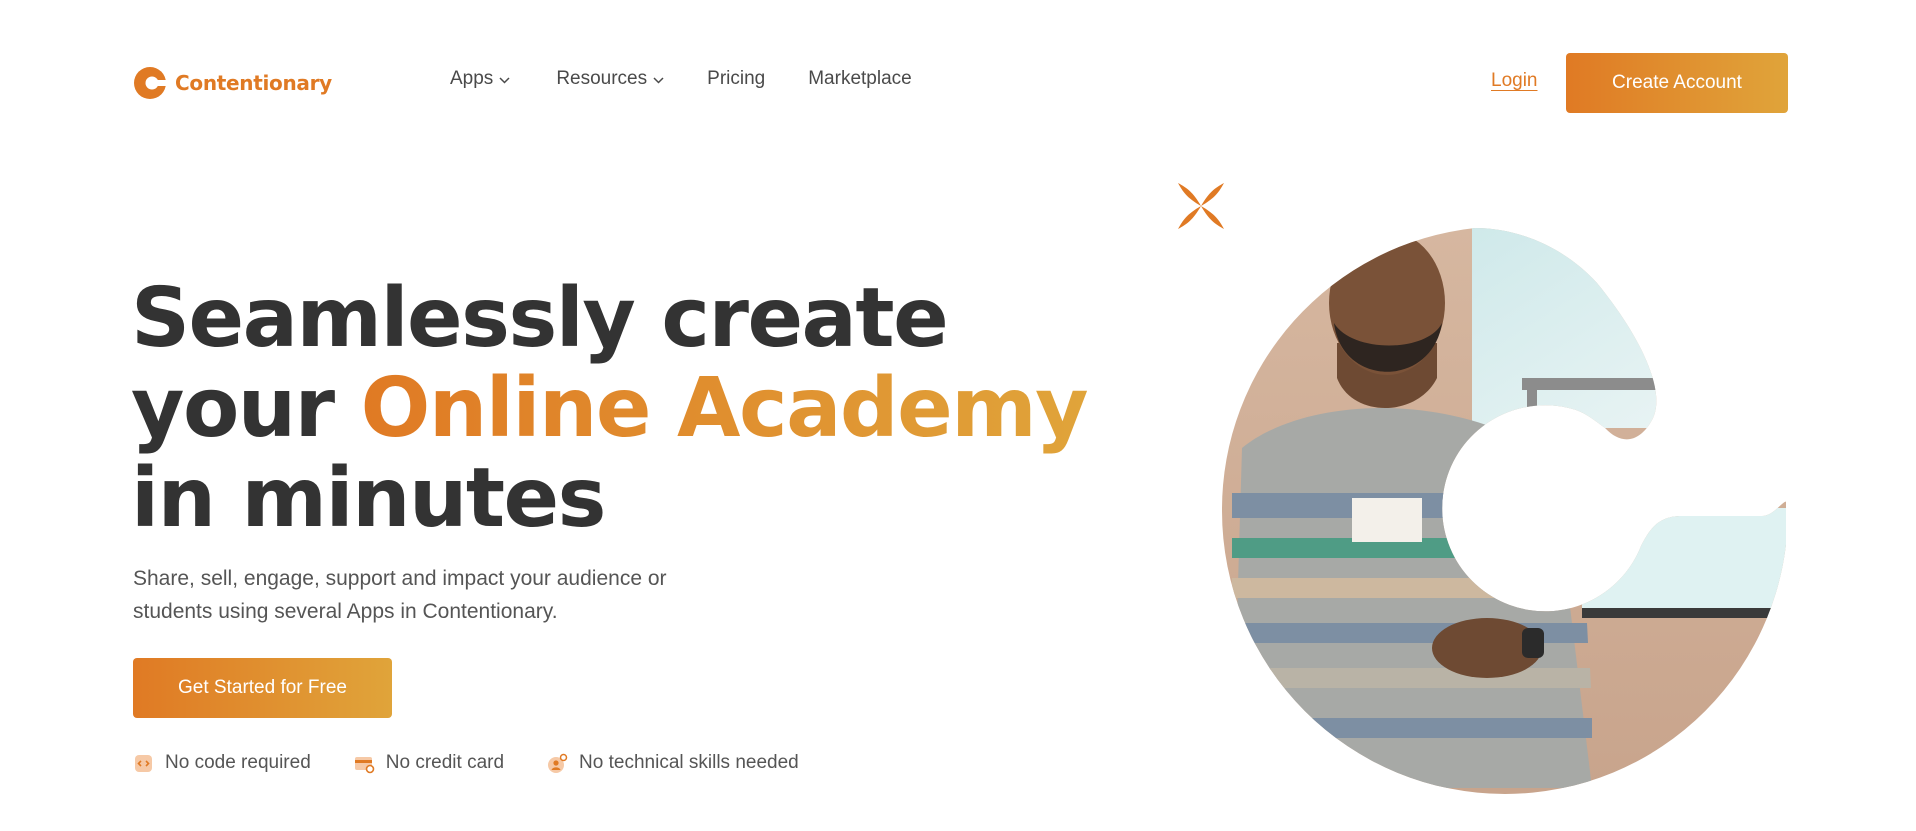  What do you see at coordinates (262, 688) in the screenshot?
I see `get-started-button: Get Started for Free` at bounding box center [262, 688].